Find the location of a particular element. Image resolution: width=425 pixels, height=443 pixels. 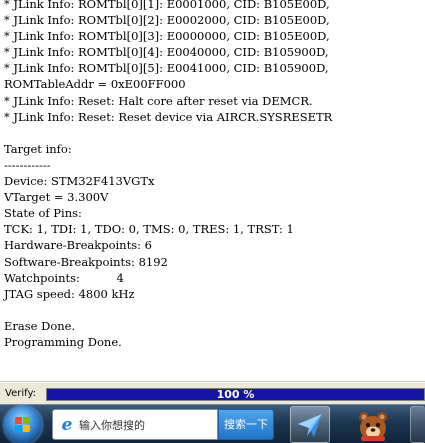

log-line: Watchpoints: 4 is located at coordinates (64, 277).